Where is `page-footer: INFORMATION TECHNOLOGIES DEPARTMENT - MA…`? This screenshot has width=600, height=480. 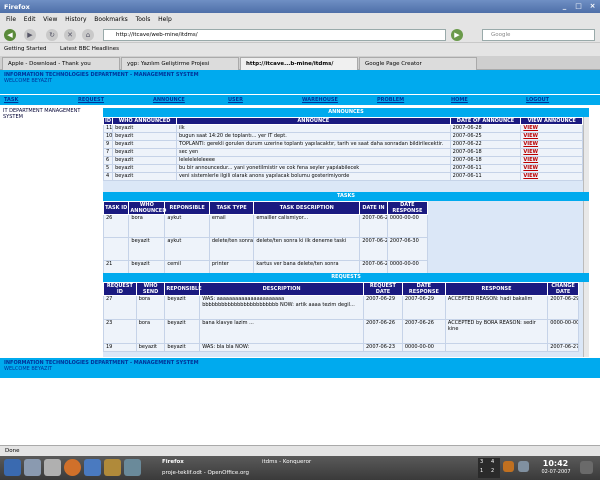
page-footer: INFORMATION TECHNOLOGIES DEPARTMENT - MA… is located at coordinates (300, 368).